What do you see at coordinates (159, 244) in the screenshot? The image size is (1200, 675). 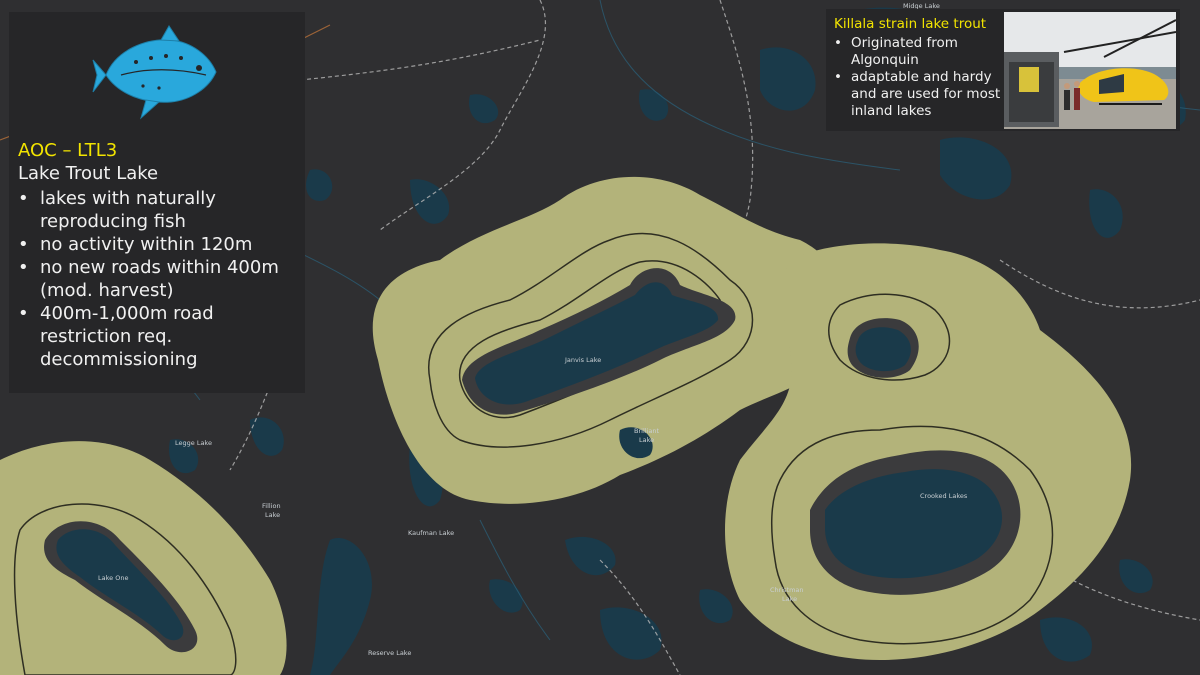 I see `aoc-bullet: no activity within 120m` at bounding box center [159, 244].